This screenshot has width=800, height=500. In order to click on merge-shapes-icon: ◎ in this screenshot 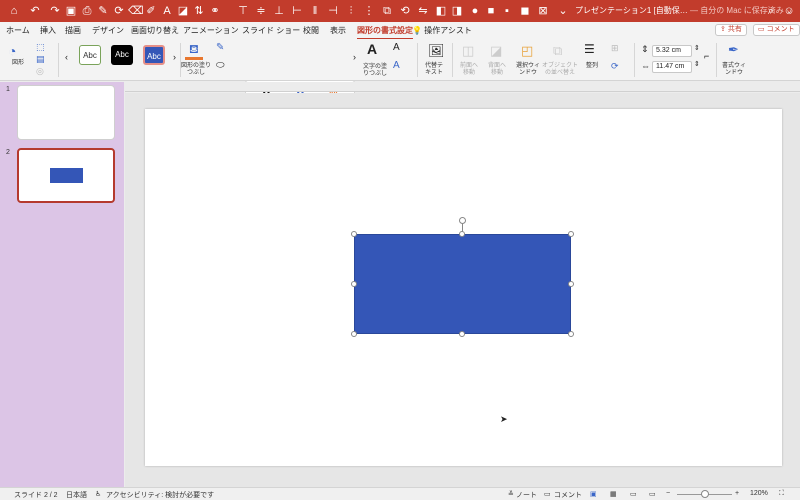, I will do `click(40, 71)`.